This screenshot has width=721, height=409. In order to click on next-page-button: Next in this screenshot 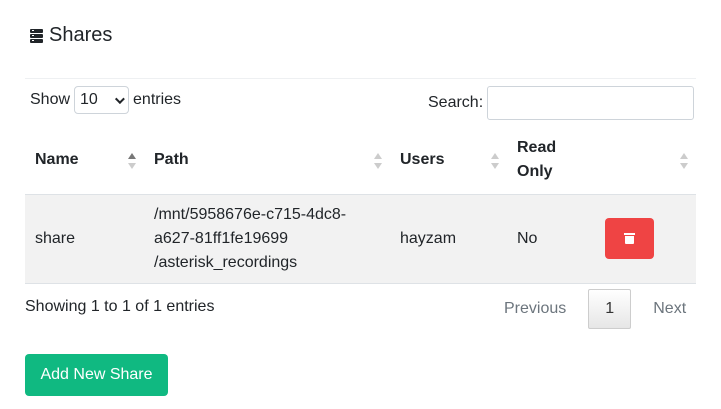, I will do `click(669, 309)`.